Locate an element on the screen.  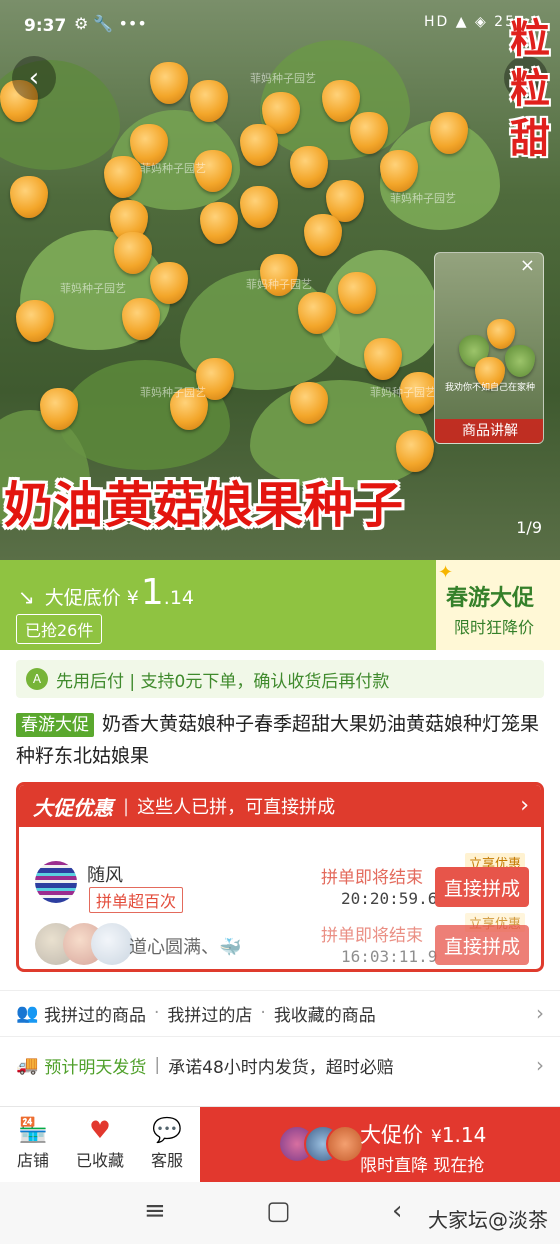
heart-icon: ♥ is located at coordinates (100, 1130).